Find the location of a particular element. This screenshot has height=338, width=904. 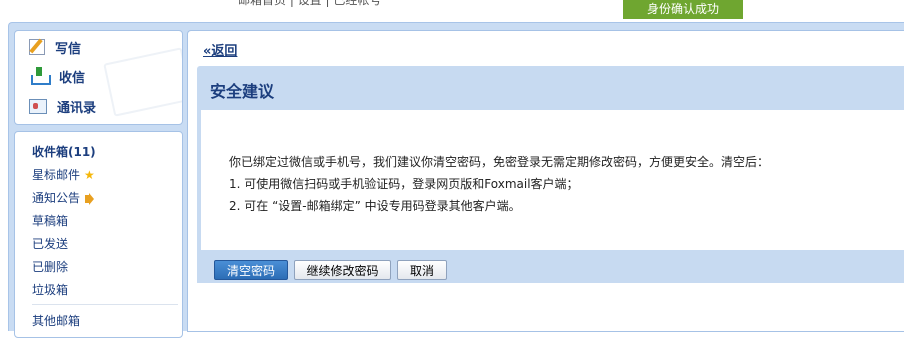

folder-spam: 垃圾箱 is located at coordinates (50, 289).